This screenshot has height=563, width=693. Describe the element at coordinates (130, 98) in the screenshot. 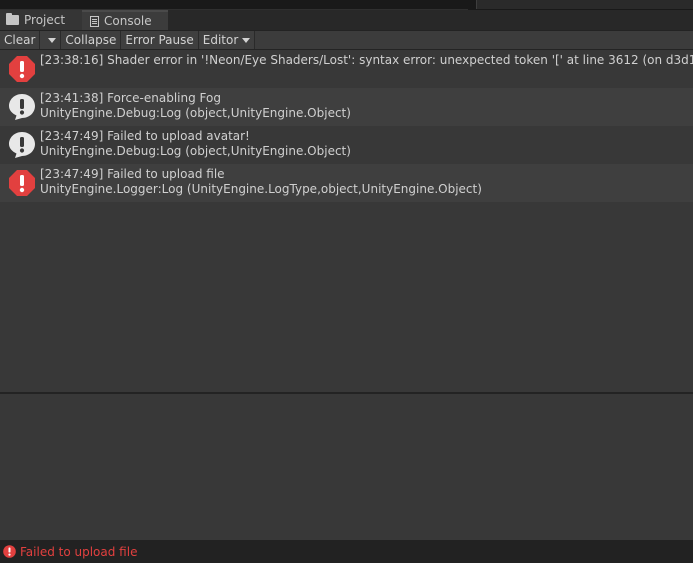

I see `log-entry-message: [23:41:38] Force-enabling Fog` at that location.